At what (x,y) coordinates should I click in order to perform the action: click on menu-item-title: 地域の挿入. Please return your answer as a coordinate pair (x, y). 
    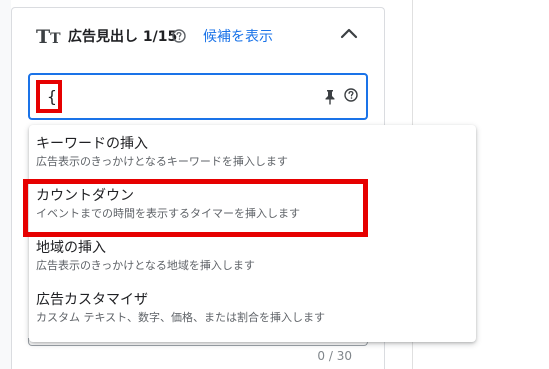
    Looking at the image, I should click on (71, 248).